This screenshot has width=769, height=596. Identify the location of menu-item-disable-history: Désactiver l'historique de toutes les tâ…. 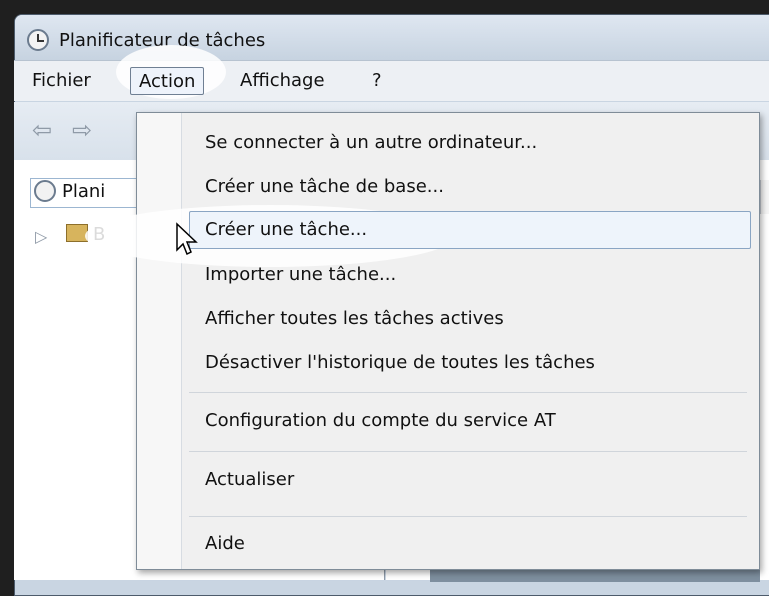
(400, 363).